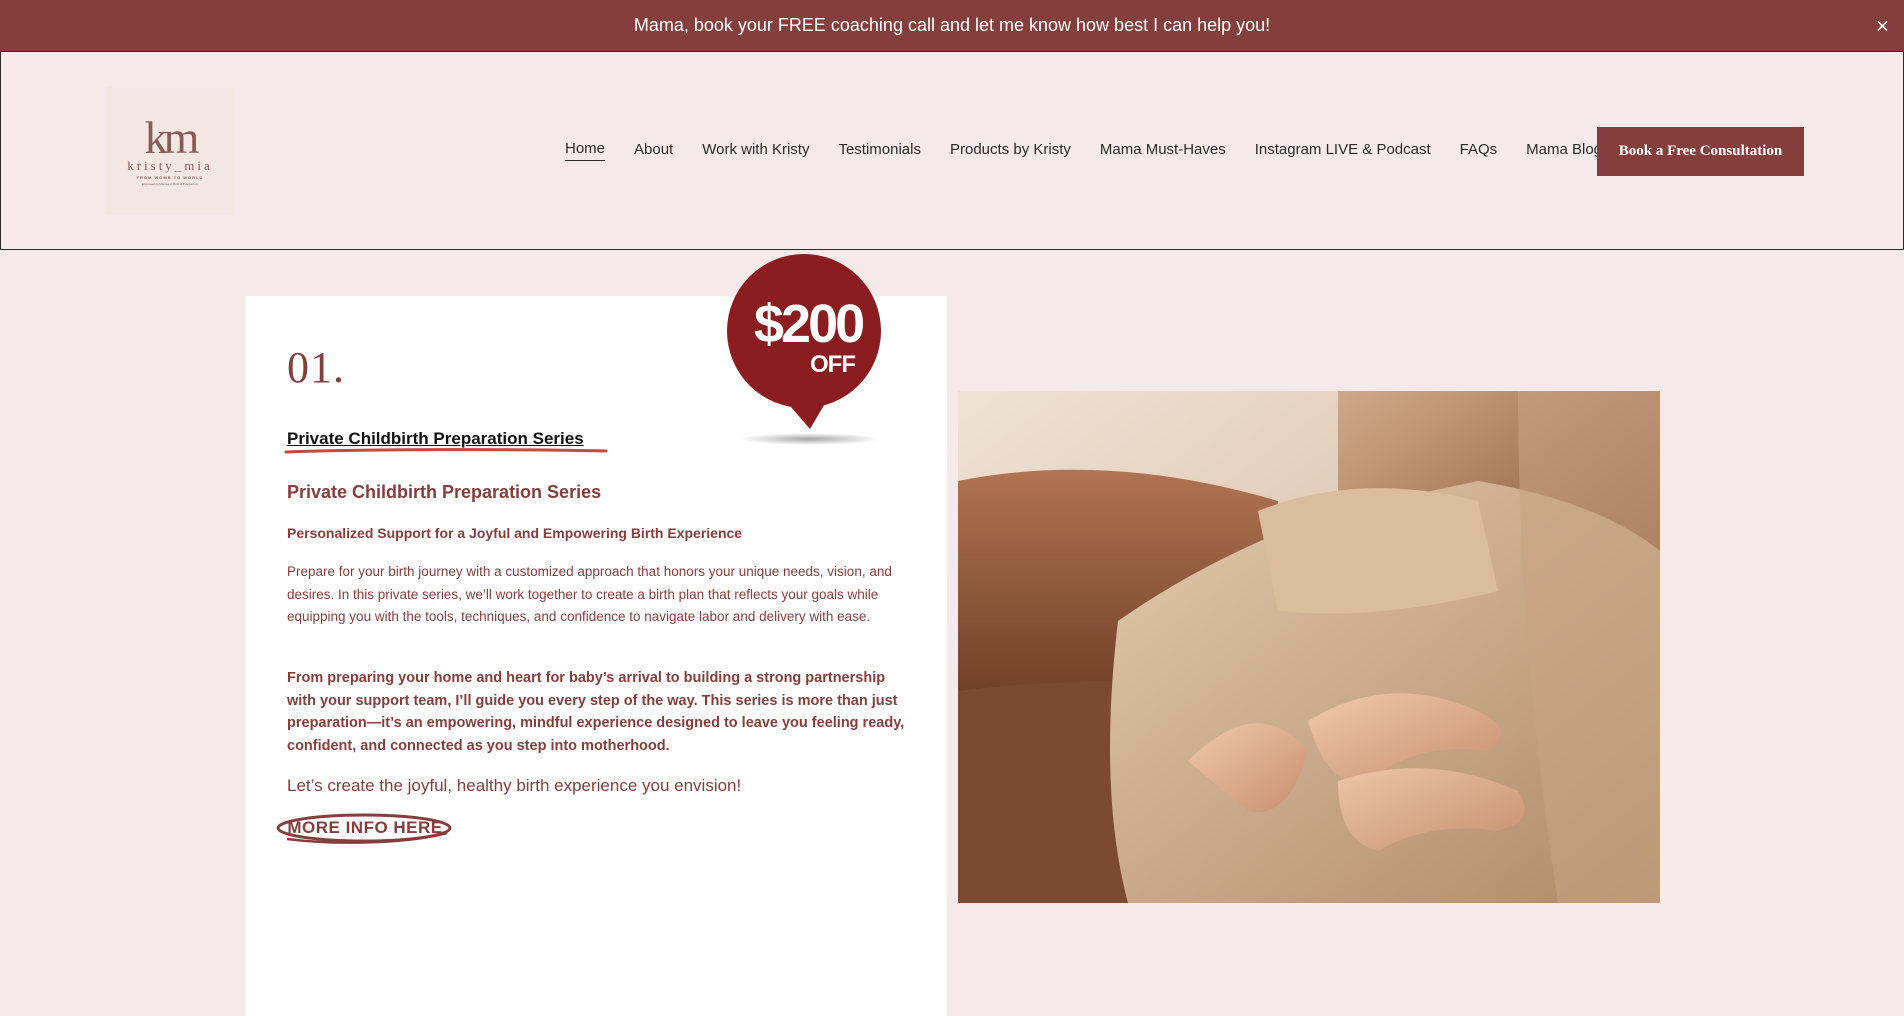 This screenshot has width=1904, height=1016. I want to click on nav-item-mama-must-haves: Mama Must-Haves, so click(1163, 151).